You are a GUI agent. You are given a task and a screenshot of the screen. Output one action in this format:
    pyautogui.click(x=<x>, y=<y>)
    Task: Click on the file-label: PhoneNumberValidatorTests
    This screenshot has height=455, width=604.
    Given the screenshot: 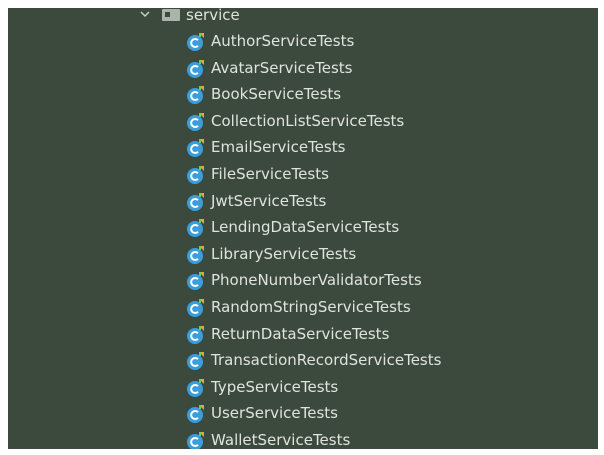 What is the action you would take?
    pyautogui.click(x=316, y=280)
    